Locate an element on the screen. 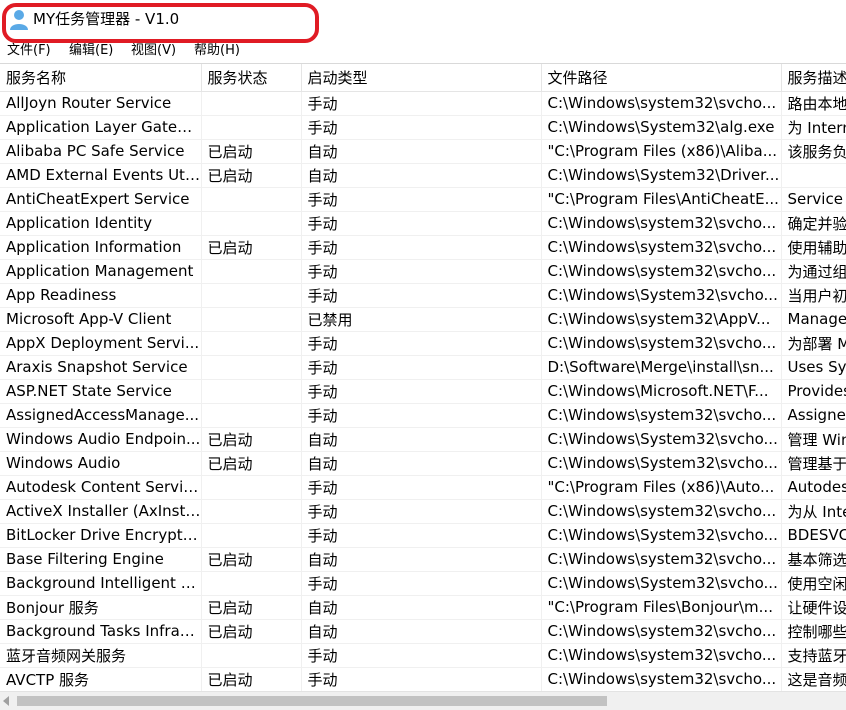 The width and height of the screenshot is (846, 710). service-name-cell: Autodesk Content Service is located at coordinates (101, 487).